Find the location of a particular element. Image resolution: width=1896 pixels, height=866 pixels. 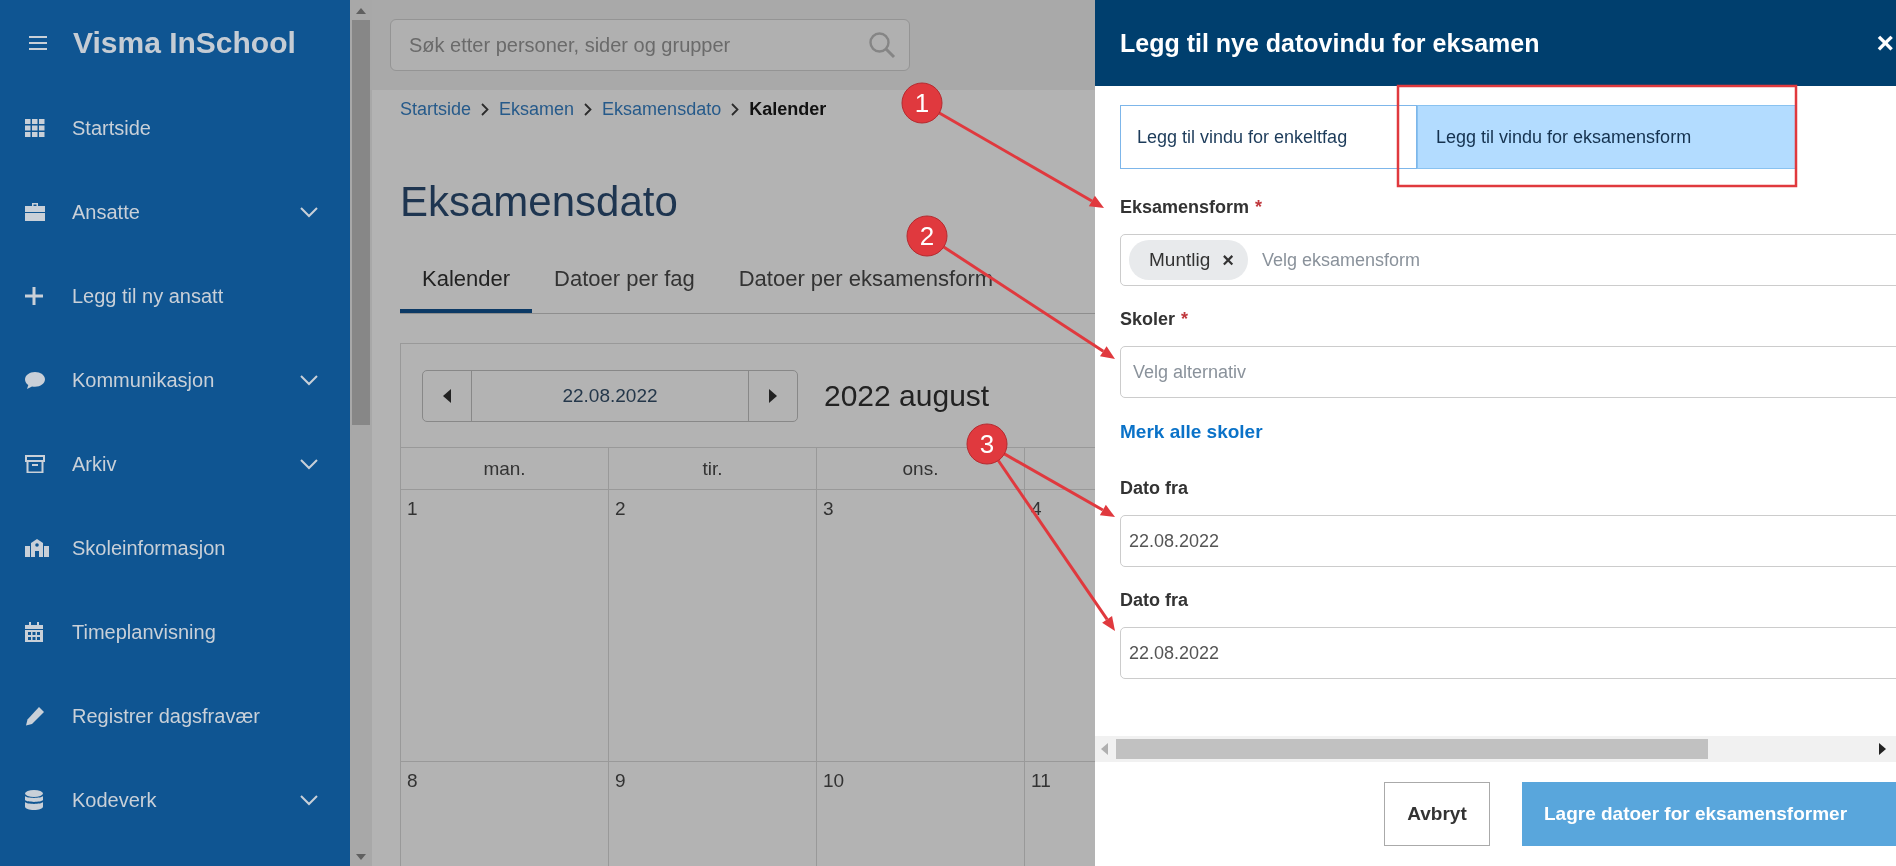

sidebar-item: Kommunikasjon is located at coordinates (175, 380).